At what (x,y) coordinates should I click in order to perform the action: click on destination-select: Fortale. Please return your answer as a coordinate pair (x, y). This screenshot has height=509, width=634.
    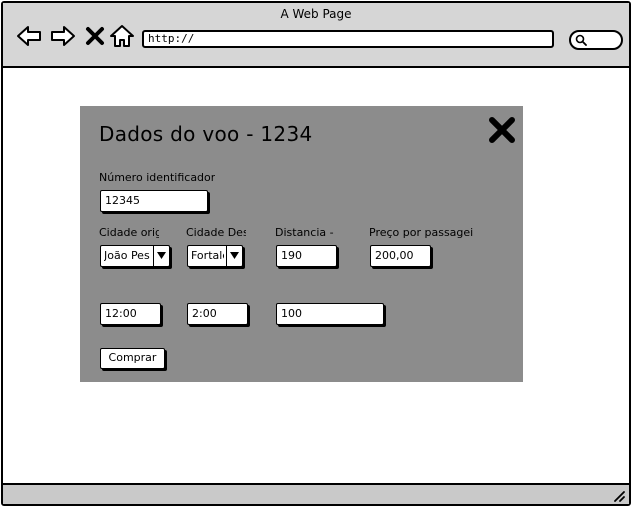
    Looking at the image, I should click on (215, 256).